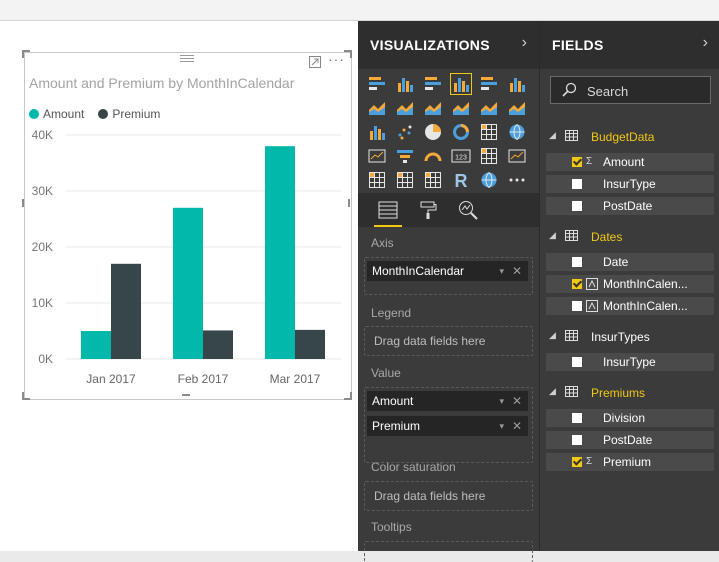 This screenshot has width=719, height=562. Describe the element at coordinates (433, 180) in the screenshot. I see `matrix-icon` at that location.